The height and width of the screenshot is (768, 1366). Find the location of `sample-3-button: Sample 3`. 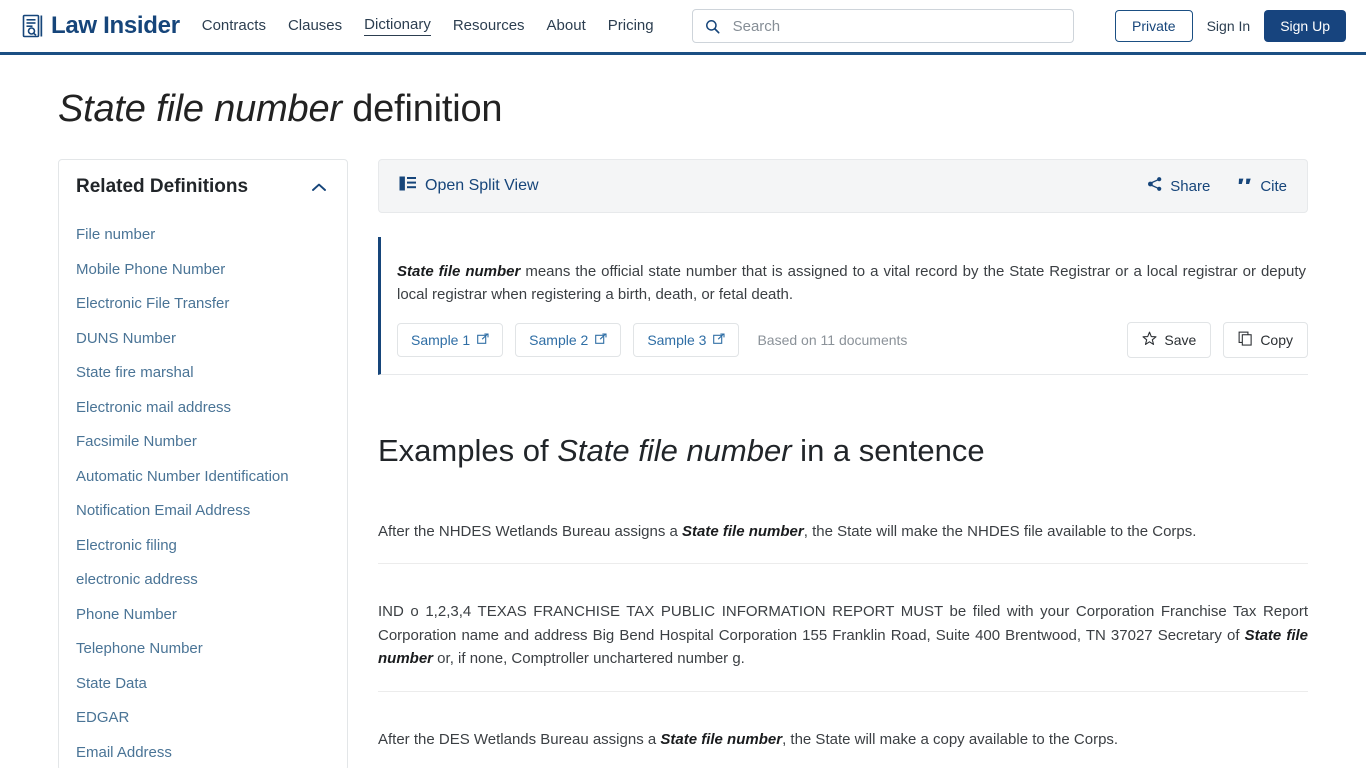

sample-3-button: Sample 3 is located at coordinates (686, 340).